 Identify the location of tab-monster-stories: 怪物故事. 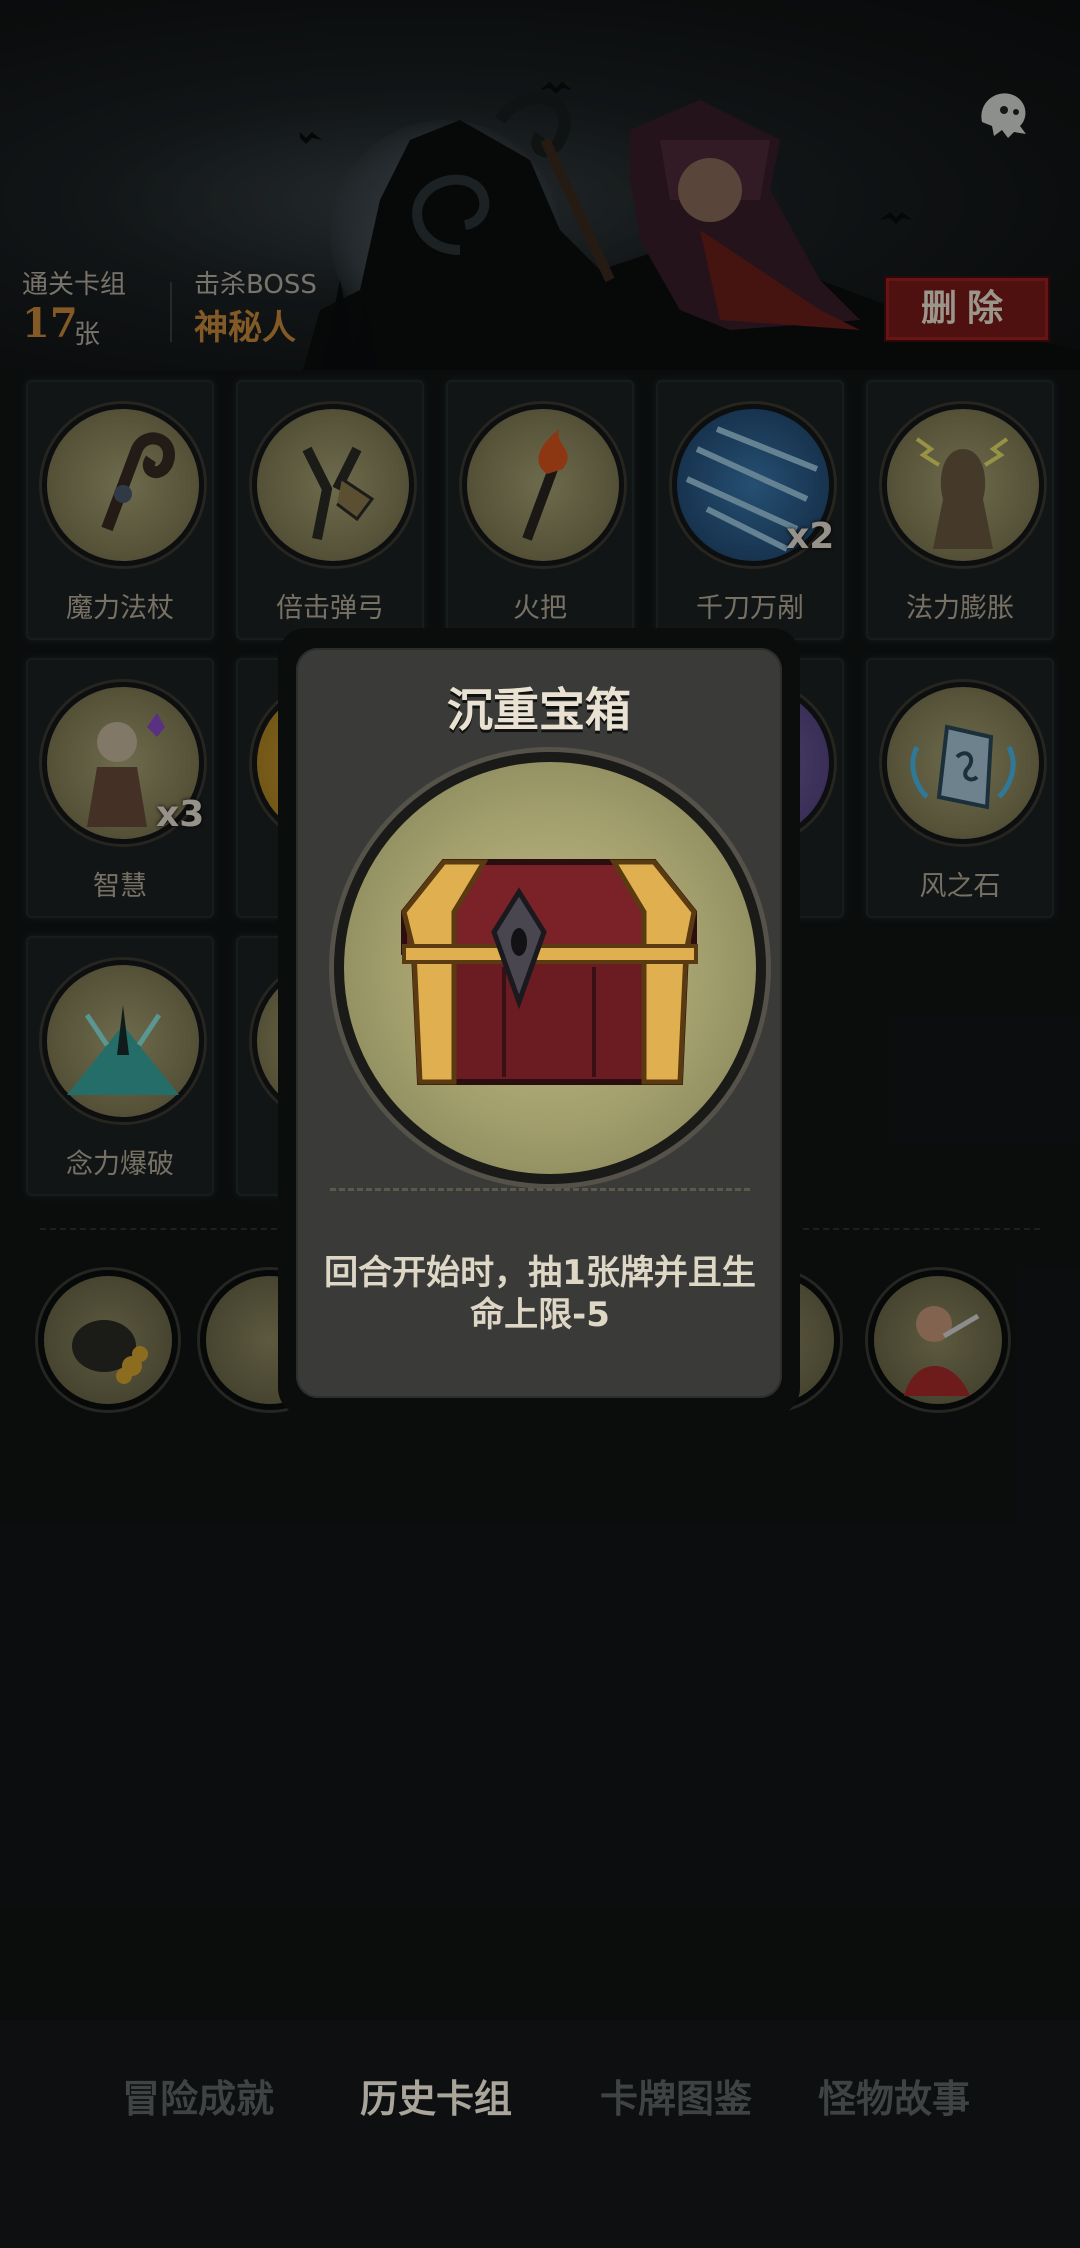
(894, 2095).